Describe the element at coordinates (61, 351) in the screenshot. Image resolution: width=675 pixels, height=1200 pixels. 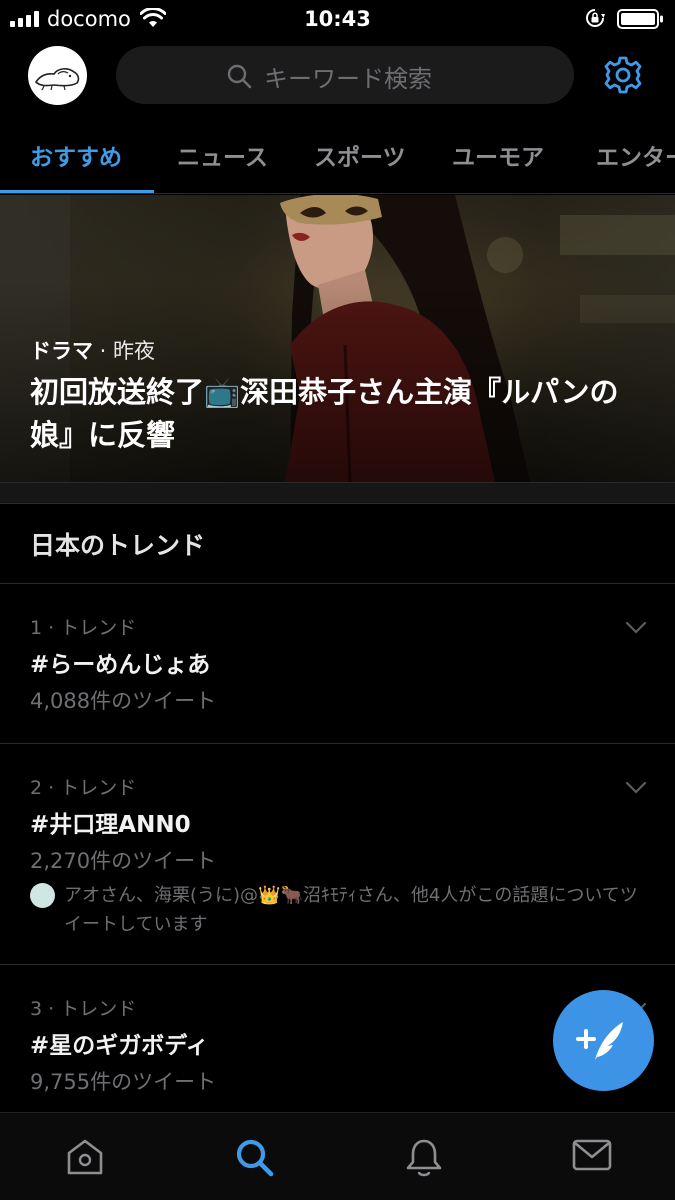
I see `story-category-label: ドラマ` at that location.